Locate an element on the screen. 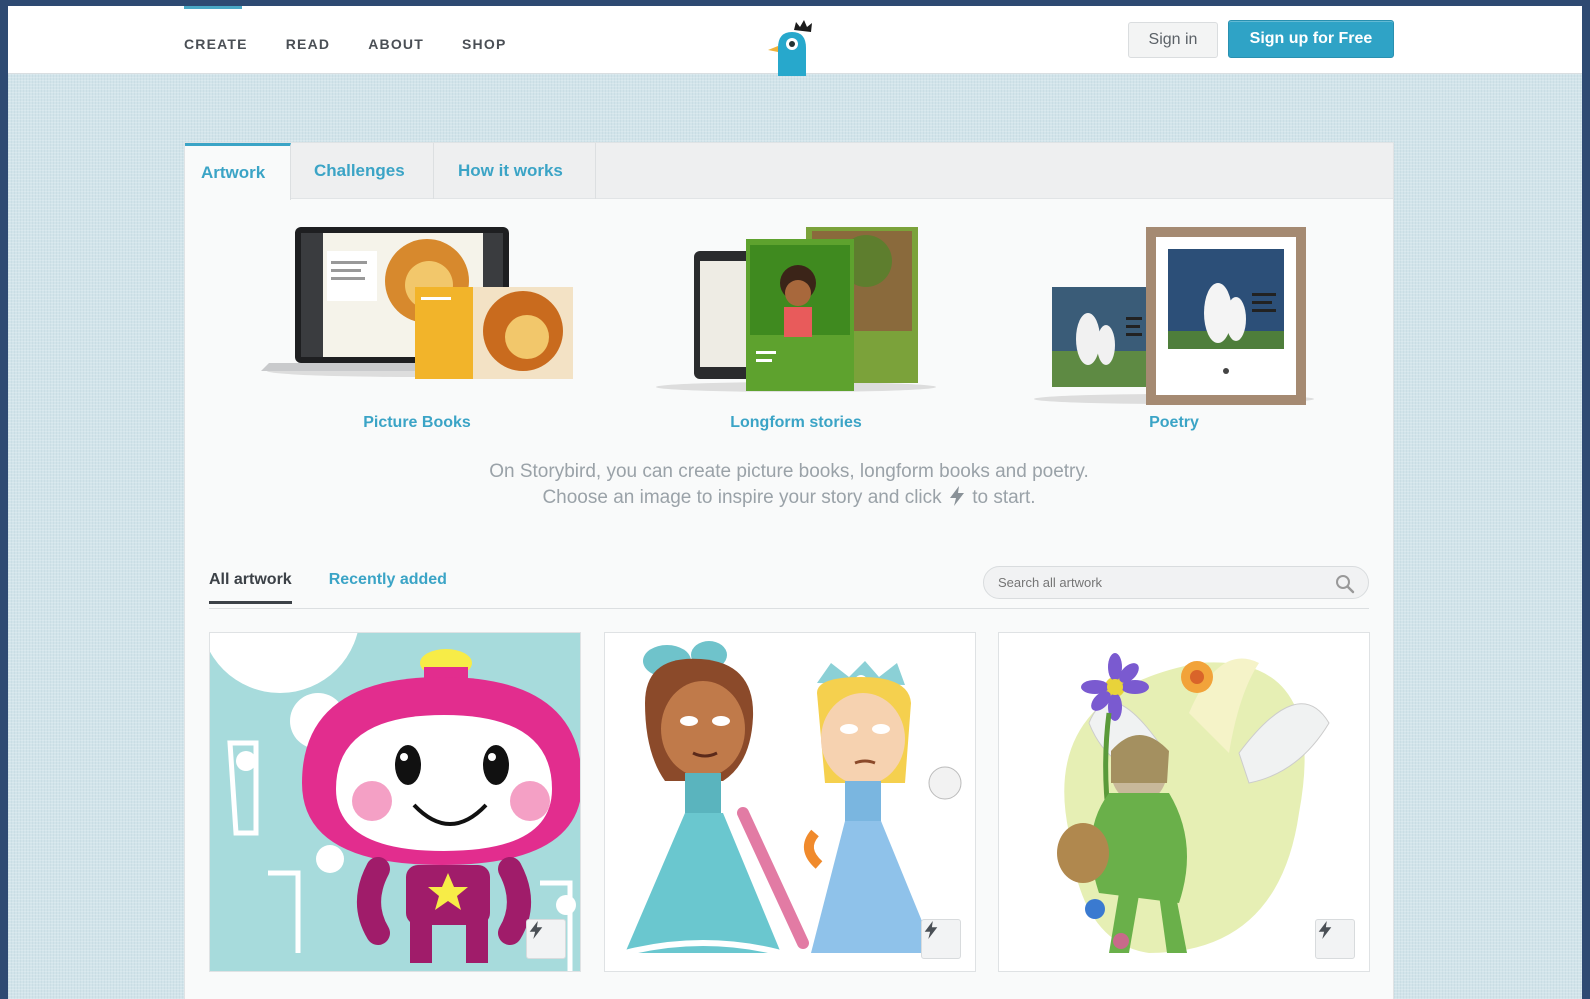 The image size is (1590, 999). nav-read: READ is located at coordinates (308, 44).